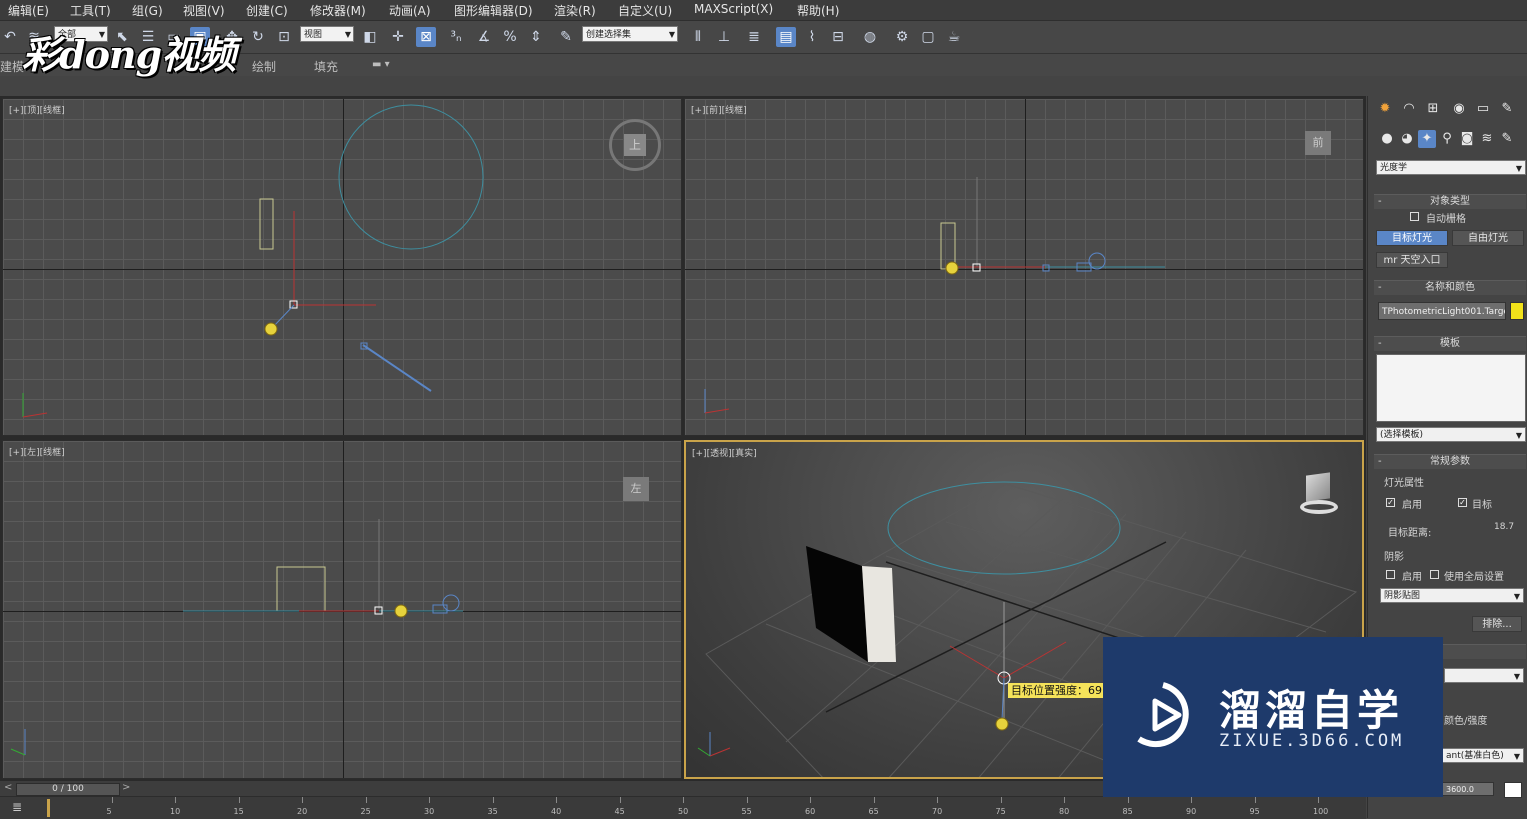 This screenshot has width=1527, height=819. What do you see at coordinates (1442, 311) in the screenshot?
I see `object-name-field: TPhotometricLight001.Target` at bounding box center [1442, 311].